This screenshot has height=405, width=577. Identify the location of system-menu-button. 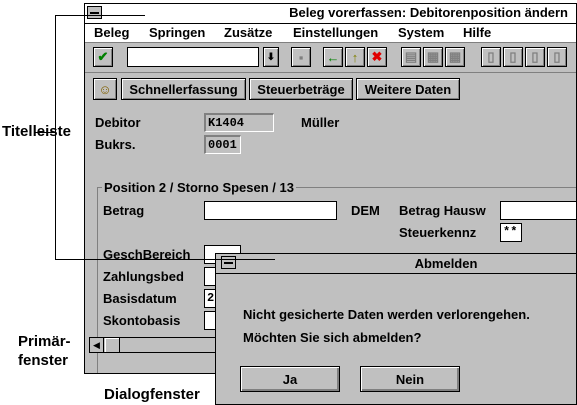
(94, 12).